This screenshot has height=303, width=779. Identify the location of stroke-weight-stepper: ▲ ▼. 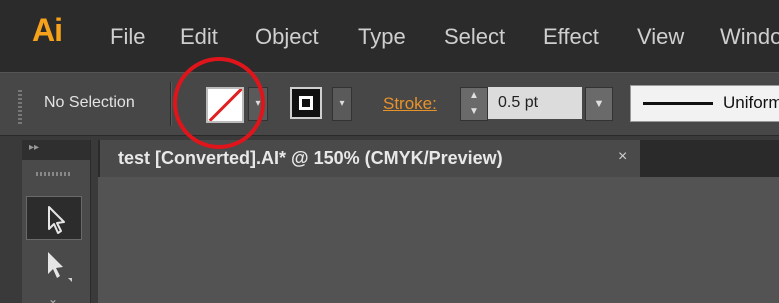
(474, 104).